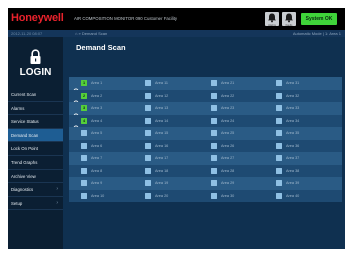  Describe the element at coordinates (22, 190) in the screenshot. I see `sidebar-item-label: Diagnostics` at that location.